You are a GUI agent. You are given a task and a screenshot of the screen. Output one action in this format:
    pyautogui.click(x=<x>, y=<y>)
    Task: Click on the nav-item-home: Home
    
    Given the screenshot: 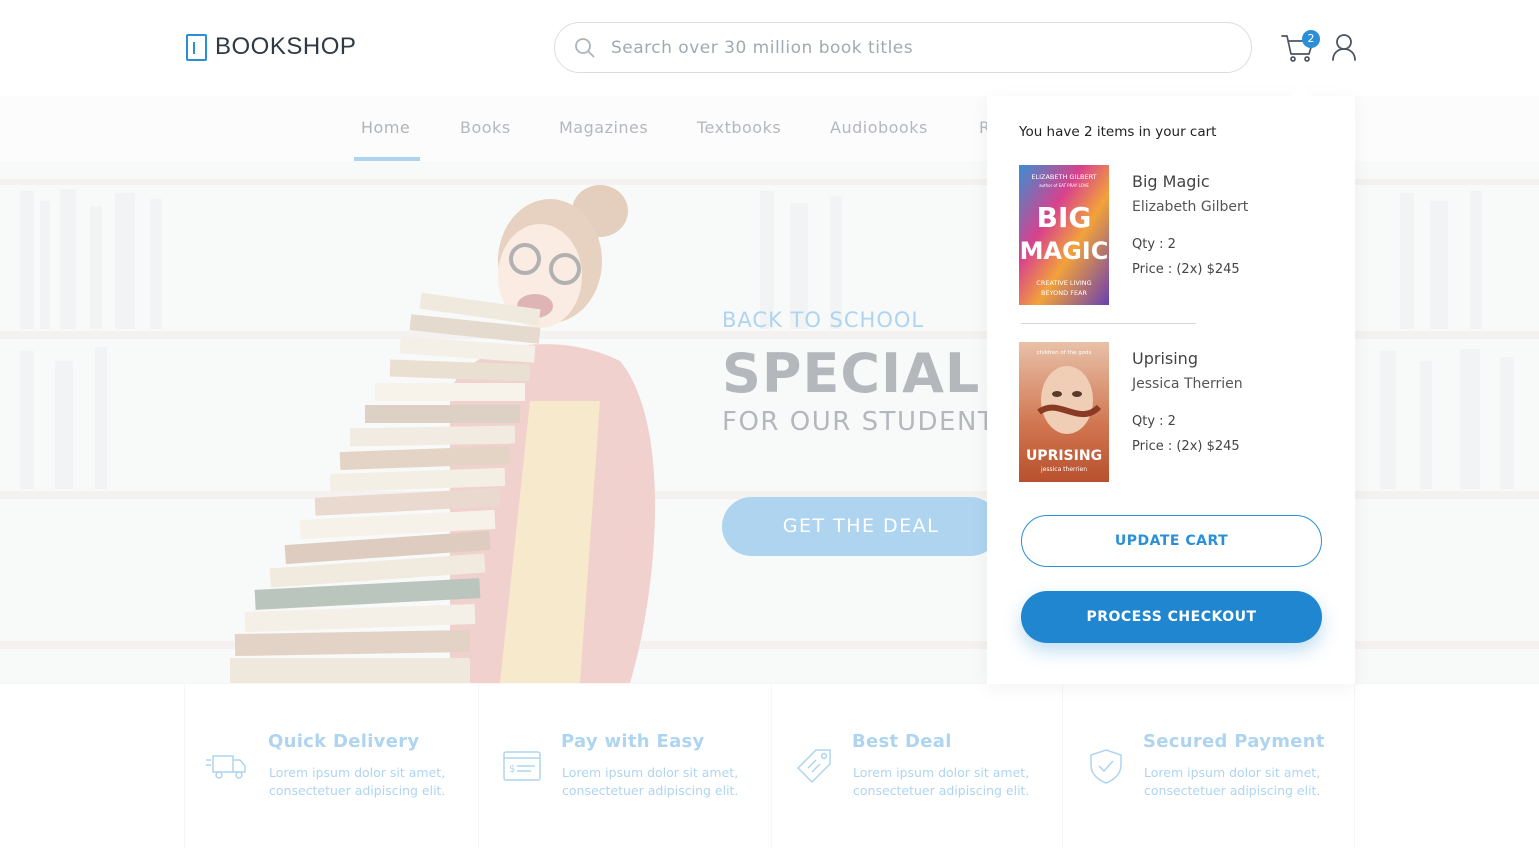 What is the action you would take?
    pyautogui.click(x=385, y=128)
    